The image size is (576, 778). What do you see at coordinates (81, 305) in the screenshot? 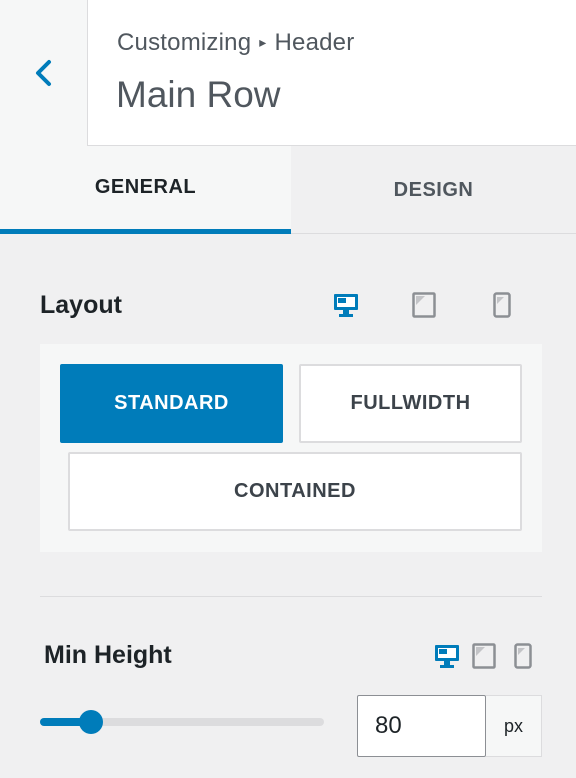
I see `layout-label: Layout` at bounding box center [81, 305].